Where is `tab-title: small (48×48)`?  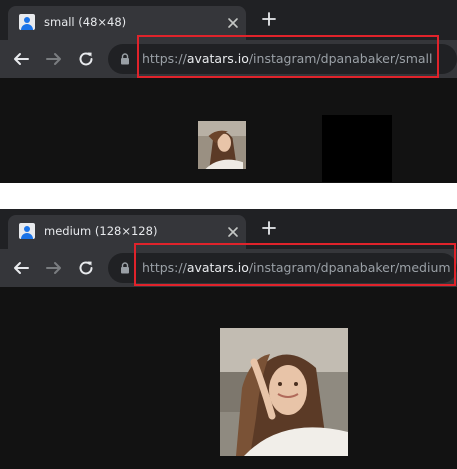
tab-title: small (48×48) is located at coordinates (85, 22).